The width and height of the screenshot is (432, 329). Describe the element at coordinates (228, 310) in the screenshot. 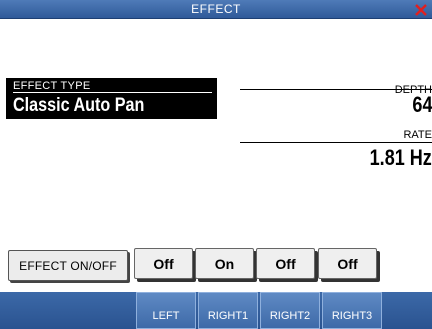

I see `tab-right1: RIGHT1` at that location.